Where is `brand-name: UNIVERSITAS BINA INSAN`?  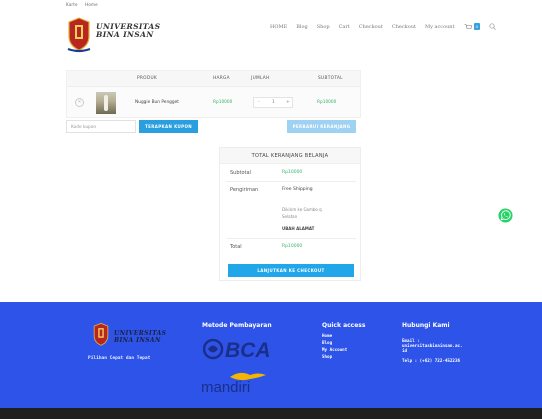 brand-name: UNIVERSITAS BINA INSAN is located at coordinates (128, 31).